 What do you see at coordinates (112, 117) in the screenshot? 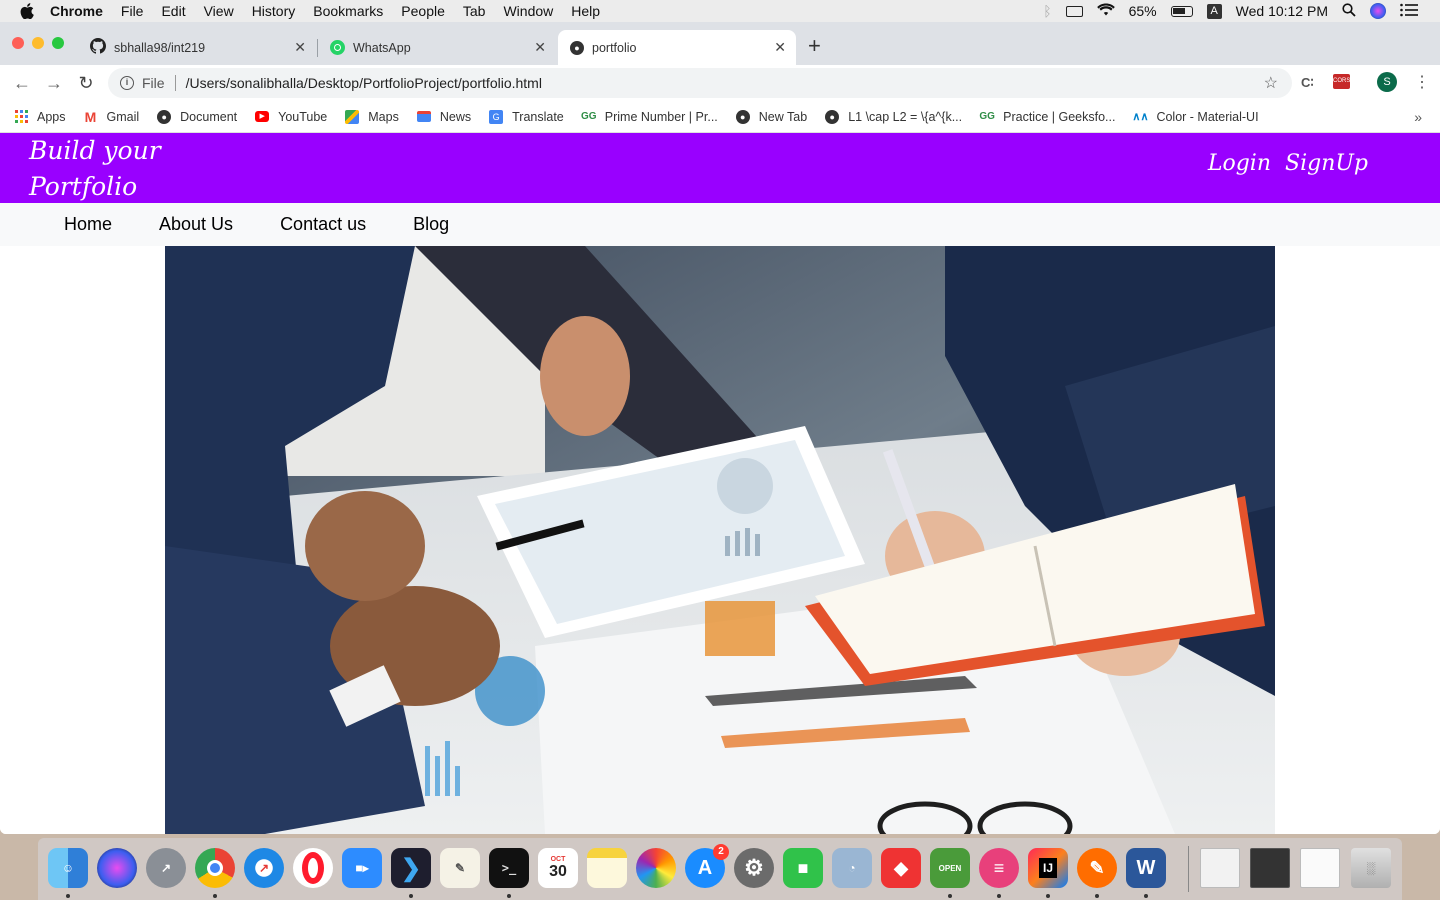
I see `bookmark-gmail: M Gmail` at bounding box center [112, 117].